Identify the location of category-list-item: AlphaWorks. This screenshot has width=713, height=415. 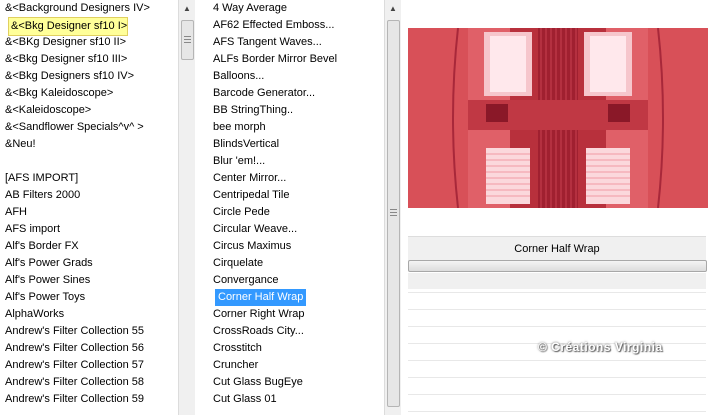
(75, 314).